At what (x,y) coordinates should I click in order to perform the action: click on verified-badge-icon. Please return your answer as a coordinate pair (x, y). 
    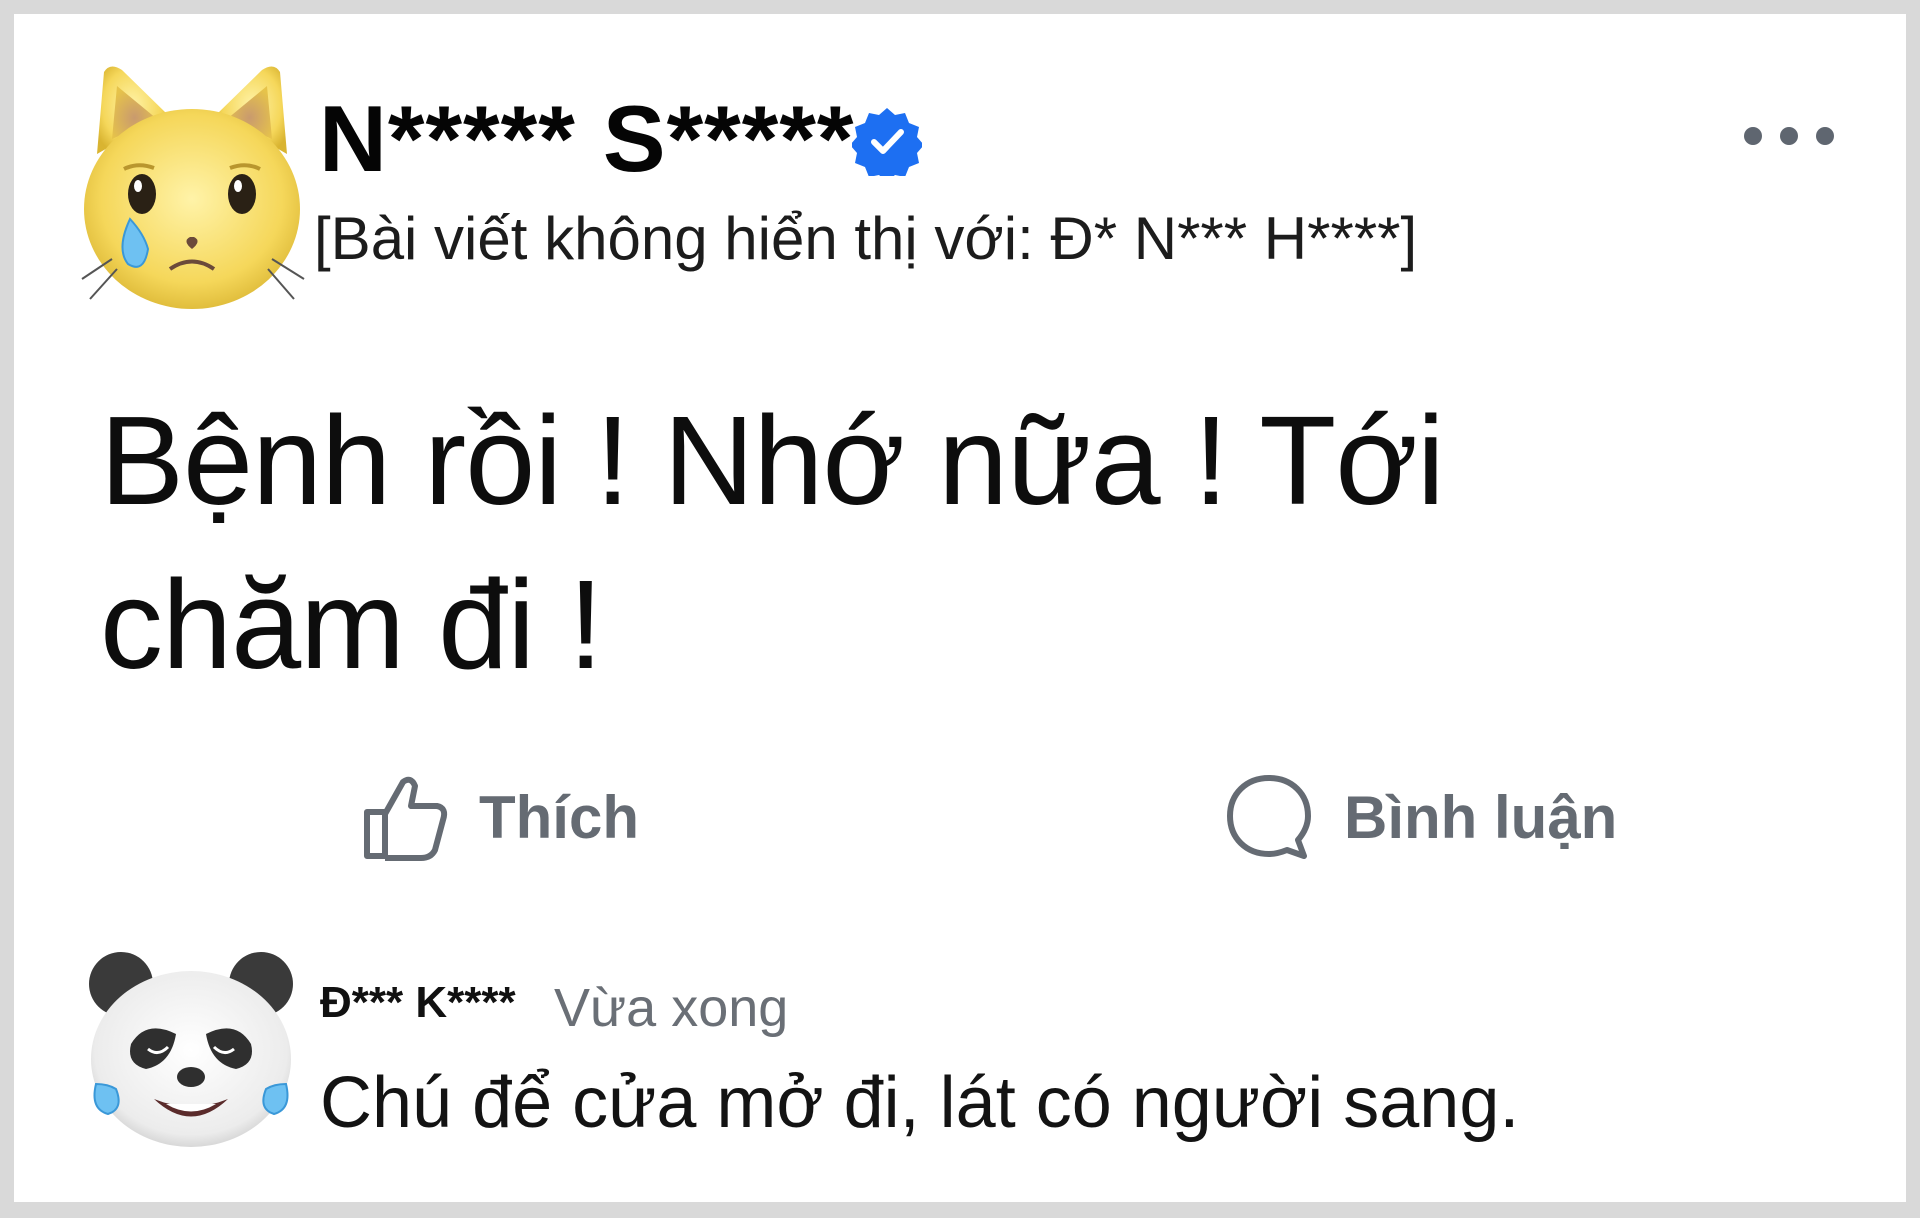
    Looking at the image, I should click on (887, 142).